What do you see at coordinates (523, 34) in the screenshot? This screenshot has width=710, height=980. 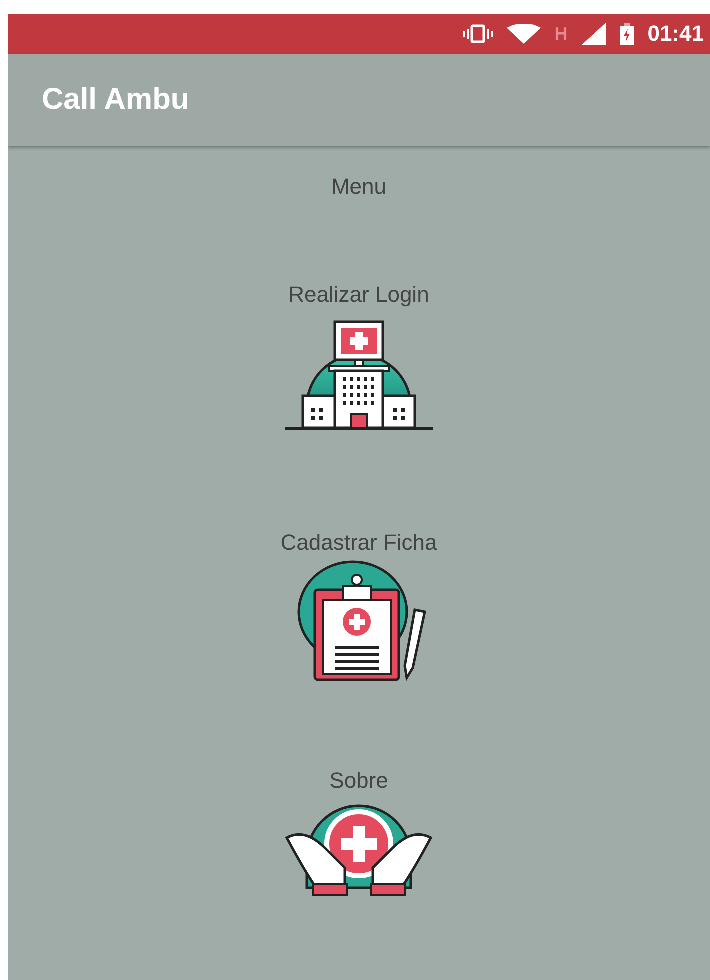 I see `wifi-icon` at bounding box center [523, 34].